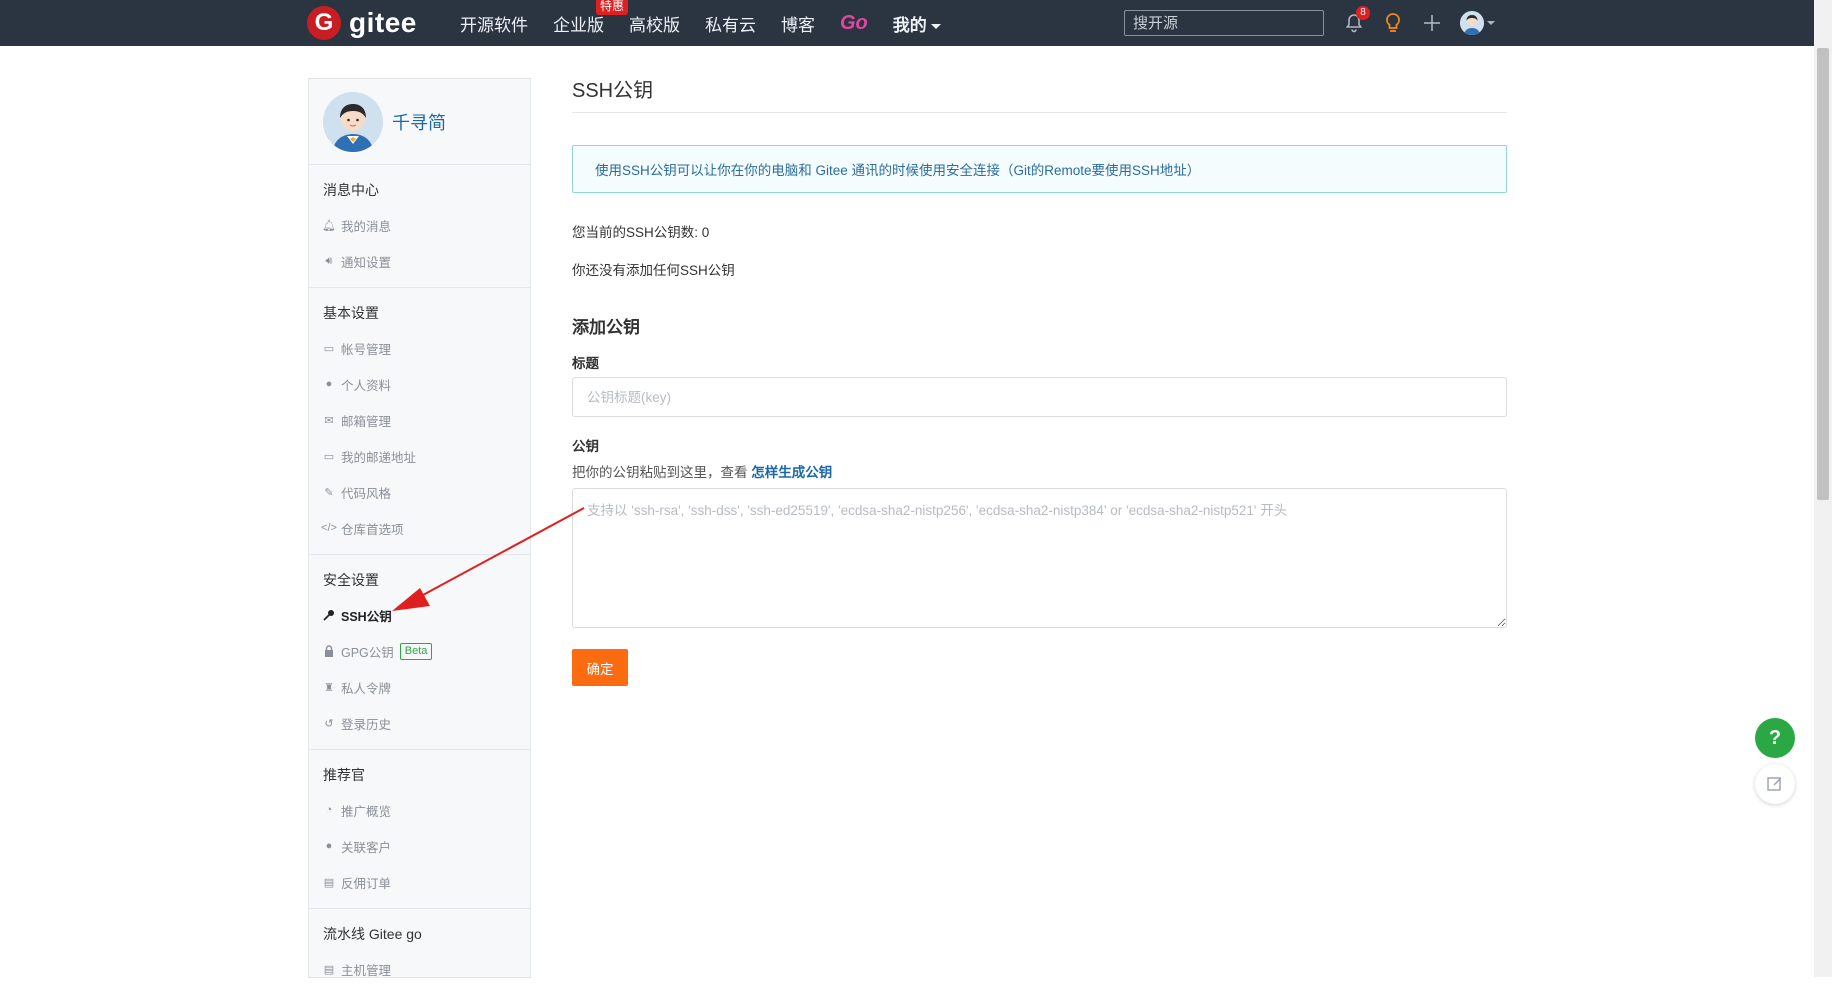 This screenshot has height=995, width=1832. I want to click on key-icon, so click(329, 615).